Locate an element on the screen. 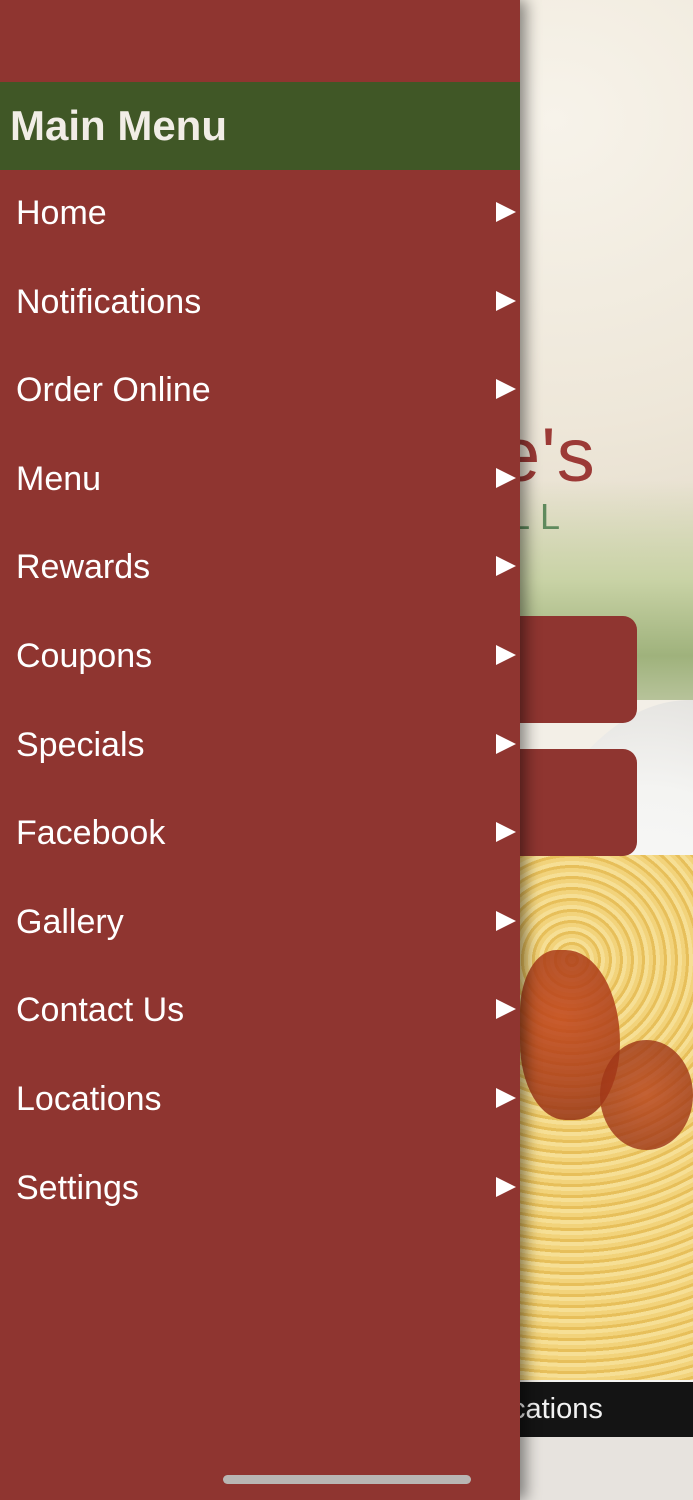  menu-item-label: Specials is located at coordinates (80, 744).